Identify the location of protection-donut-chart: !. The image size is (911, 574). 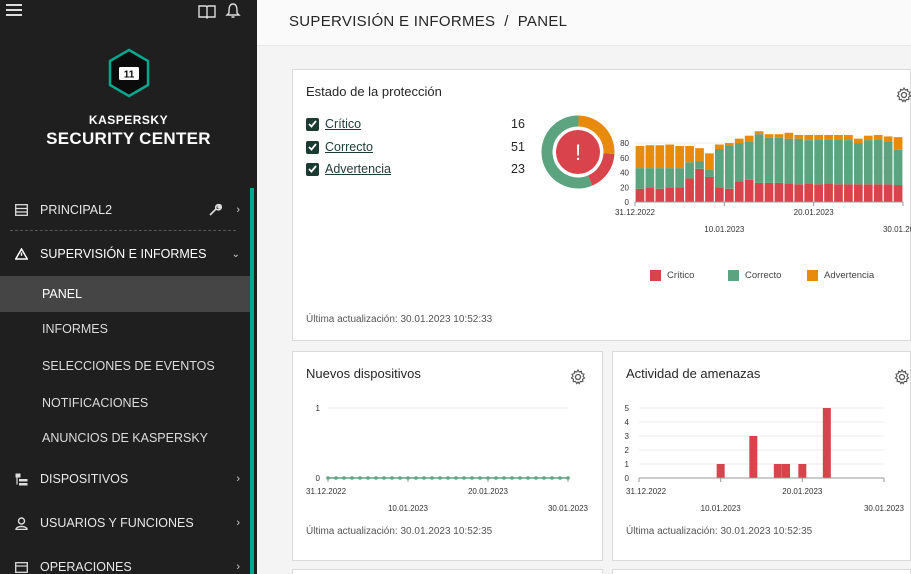
(578, 152).